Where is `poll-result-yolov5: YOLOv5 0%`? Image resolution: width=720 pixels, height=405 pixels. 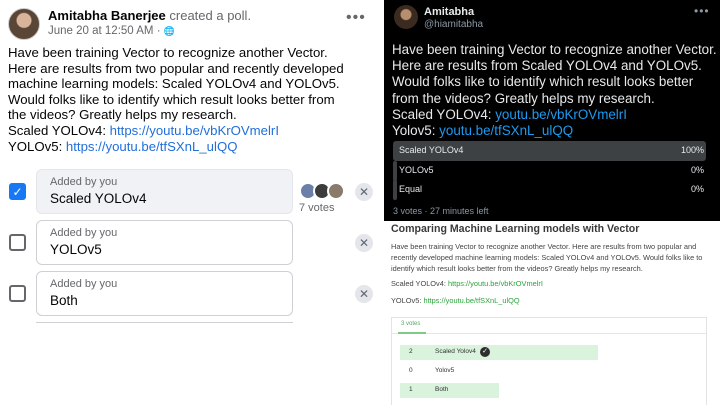 poll-result-yolov5: YOLOv5 0% is located at coordinates (549, 171).